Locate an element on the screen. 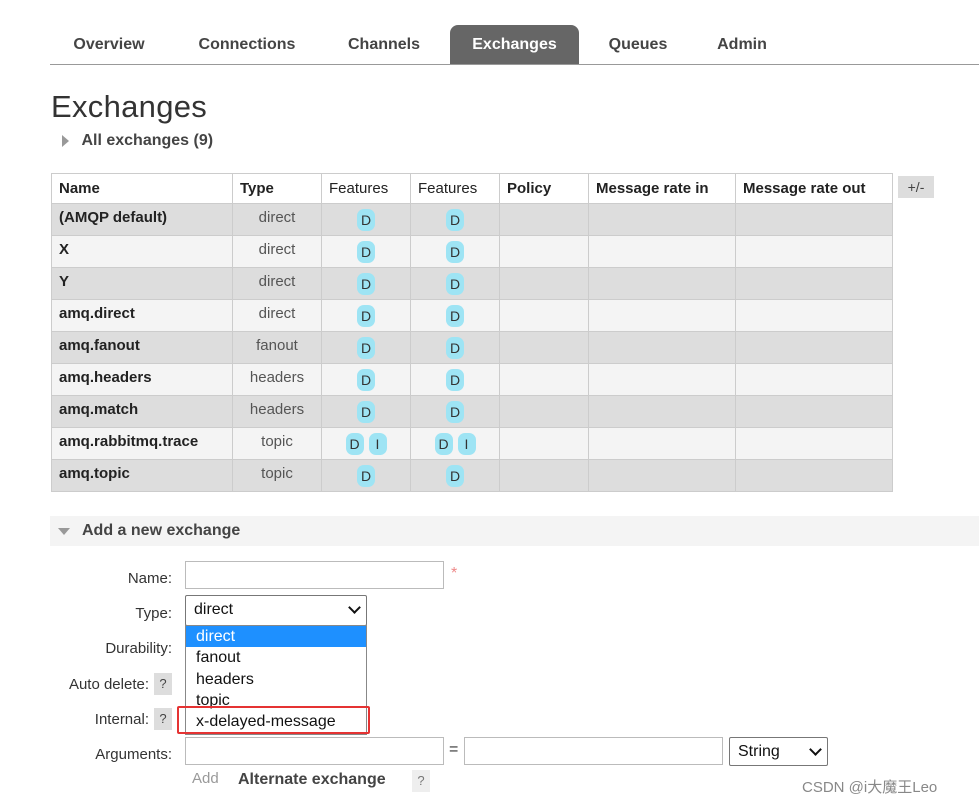  col-header-message-rate-out: Message rate out is located at coordinates (814, 188).